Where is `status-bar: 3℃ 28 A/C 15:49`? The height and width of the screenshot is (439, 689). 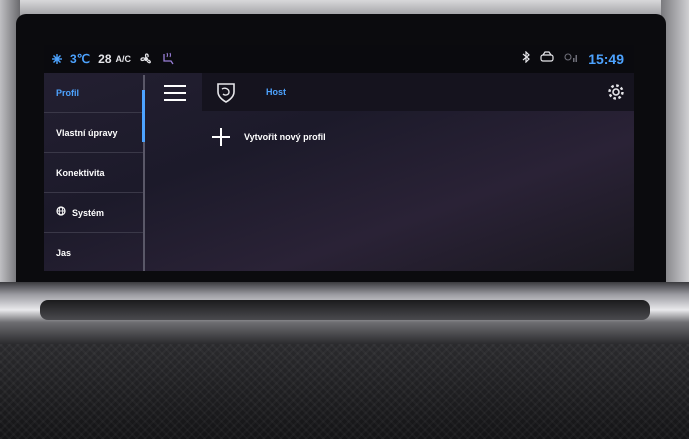
status-bar: 3℃ 28 A/C 15:49 is located at coordinates (339, 59).